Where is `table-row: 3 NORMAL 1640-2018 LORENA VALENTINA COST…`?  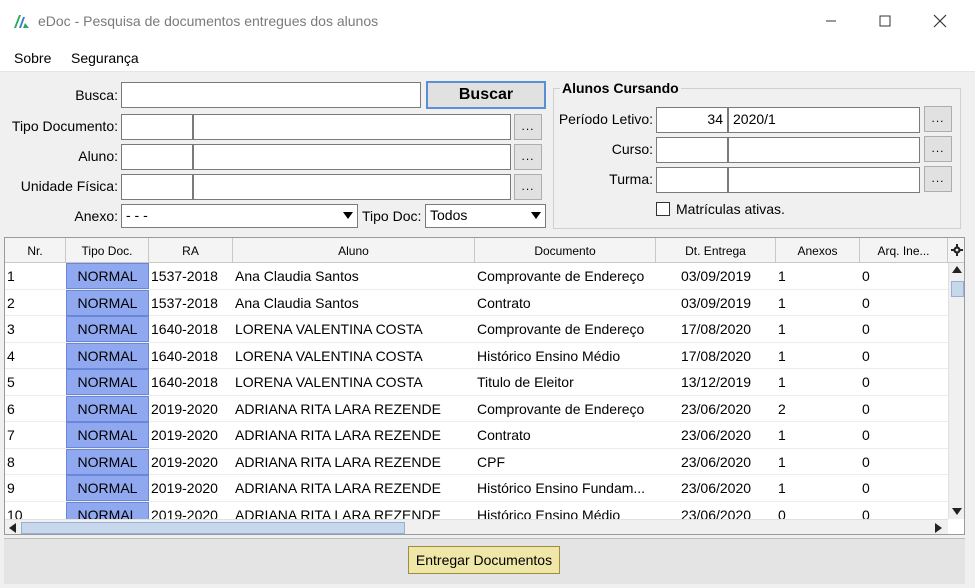 table-row: 3 NORMAL 1640-2018 LORENA VALENTINA COST… is located at coordinates (476, 329).